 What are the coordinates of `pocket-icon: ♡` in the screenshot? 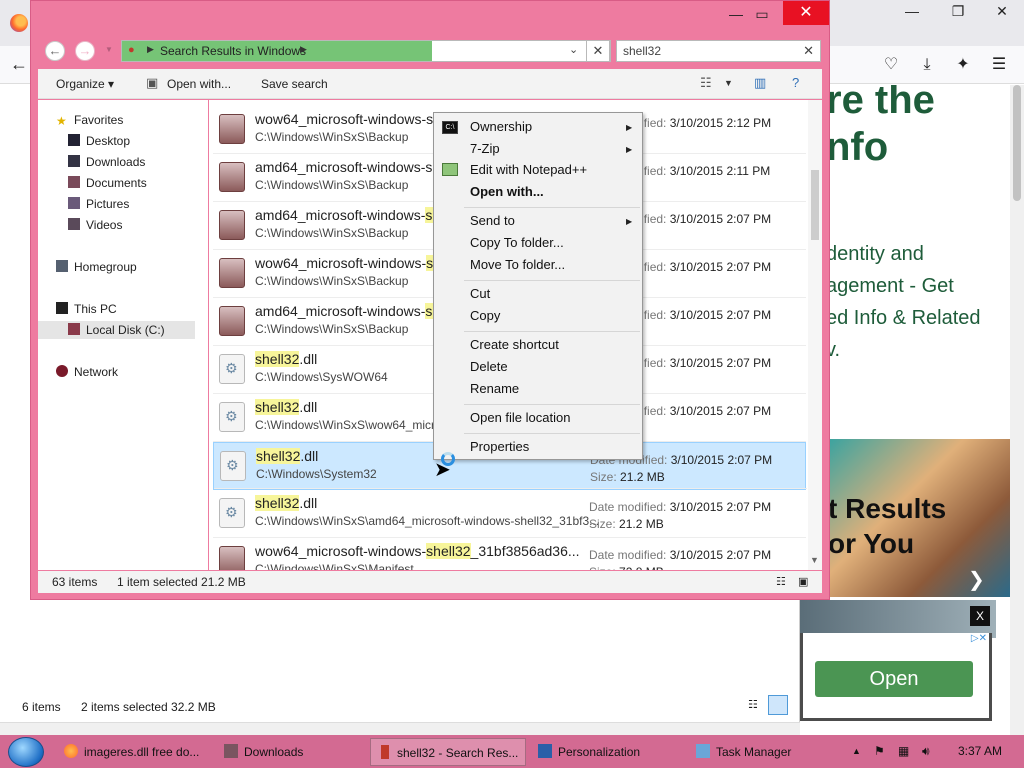 It's located at (891, 65).